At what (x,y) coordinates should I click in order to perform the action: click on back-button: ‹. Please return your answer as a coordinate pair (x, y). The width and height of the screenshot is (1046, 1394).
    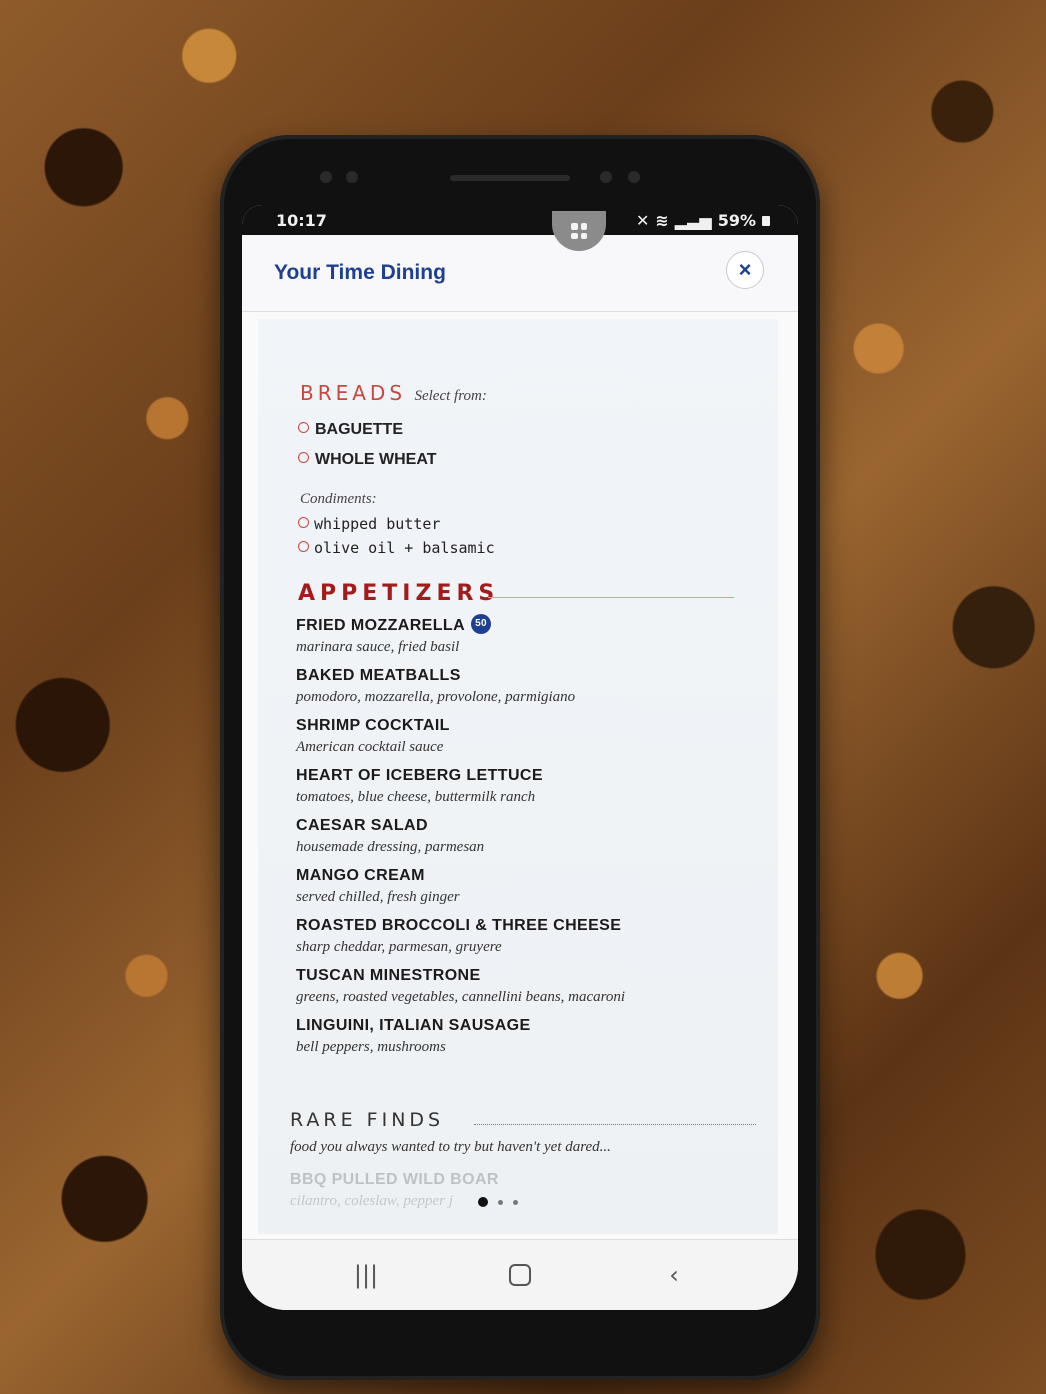
    Looking at the image, I should click on (674, 1275).